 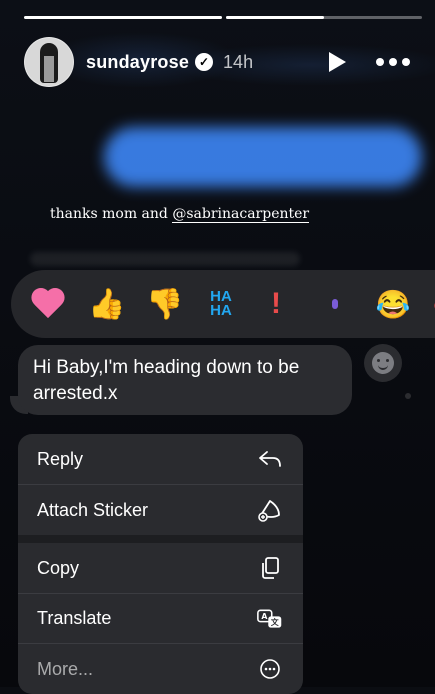 I want to click on laughing-emoji-icon: 😂, so click(x=393, y=304).